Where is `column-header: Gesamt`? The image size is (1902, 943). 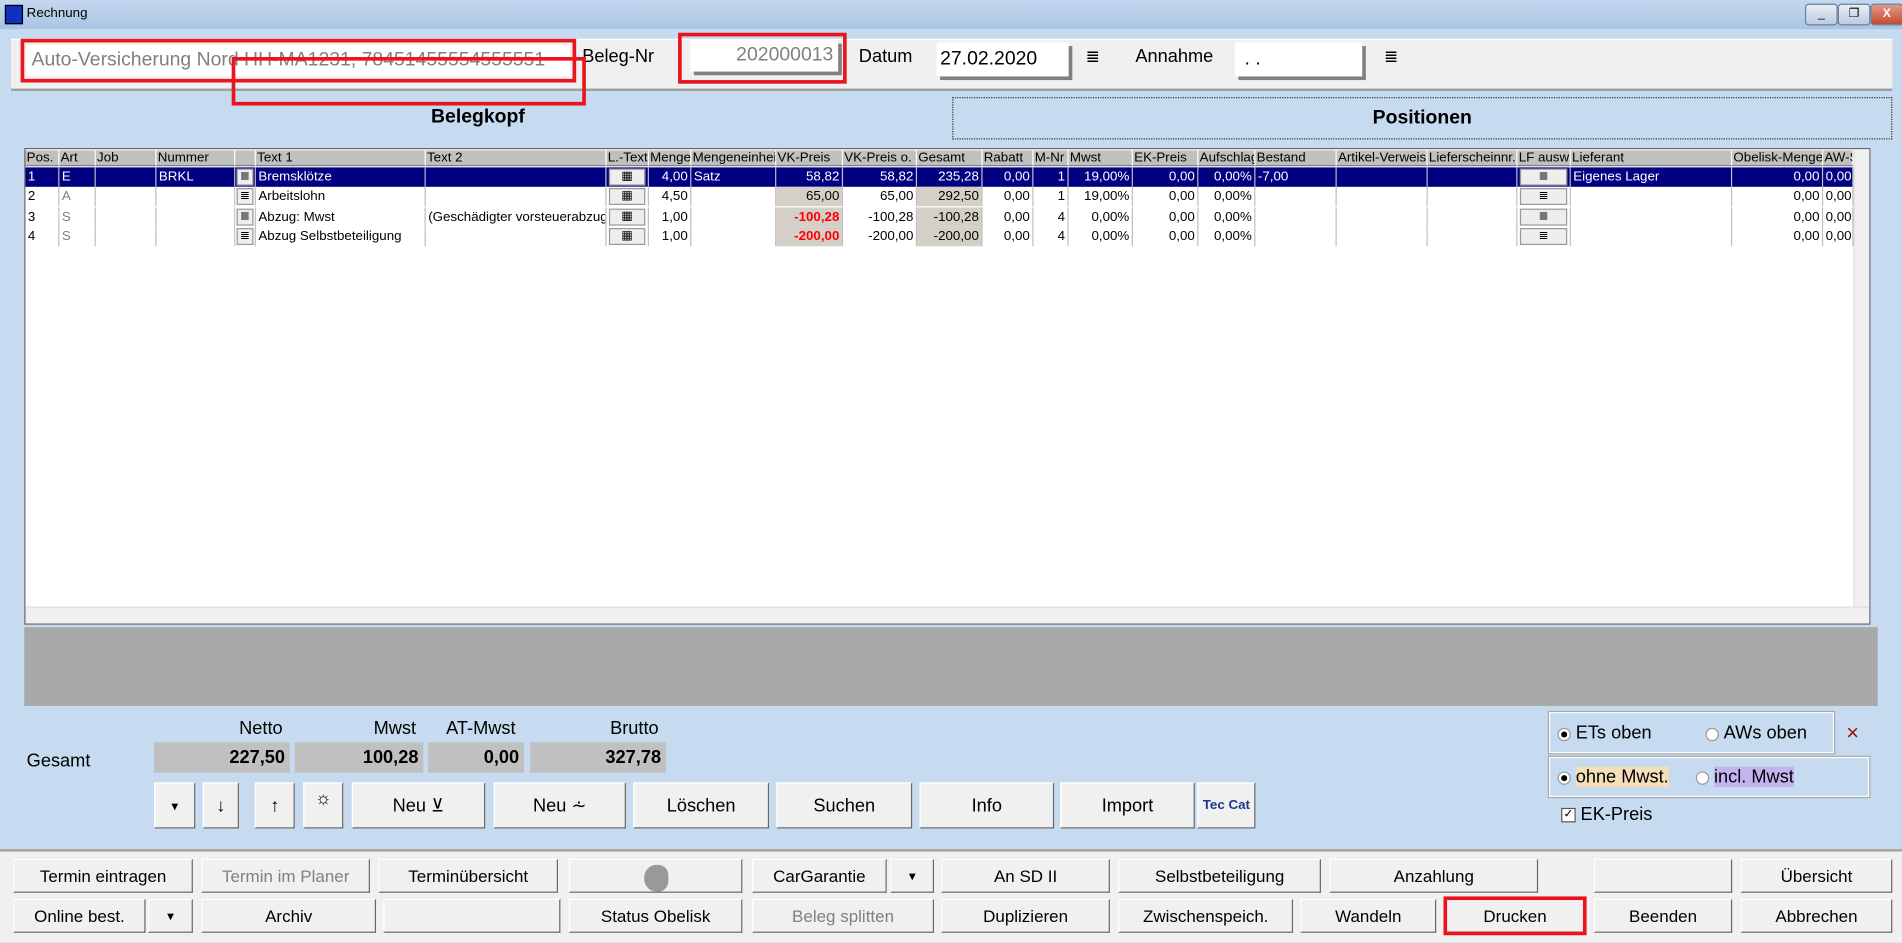 column-header: Gesamt is located at coordinates (950, 158).